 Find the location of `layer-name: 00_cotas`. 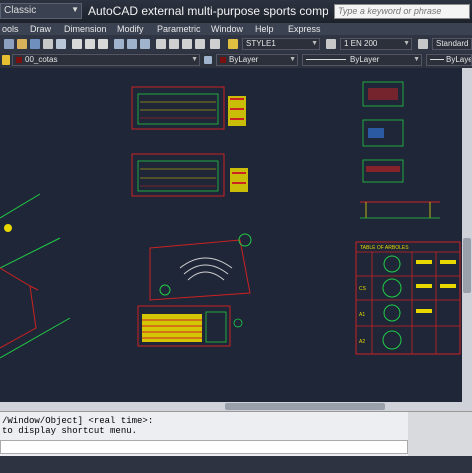

layer-name: 00_cotas is located at coordinates (41, 59).